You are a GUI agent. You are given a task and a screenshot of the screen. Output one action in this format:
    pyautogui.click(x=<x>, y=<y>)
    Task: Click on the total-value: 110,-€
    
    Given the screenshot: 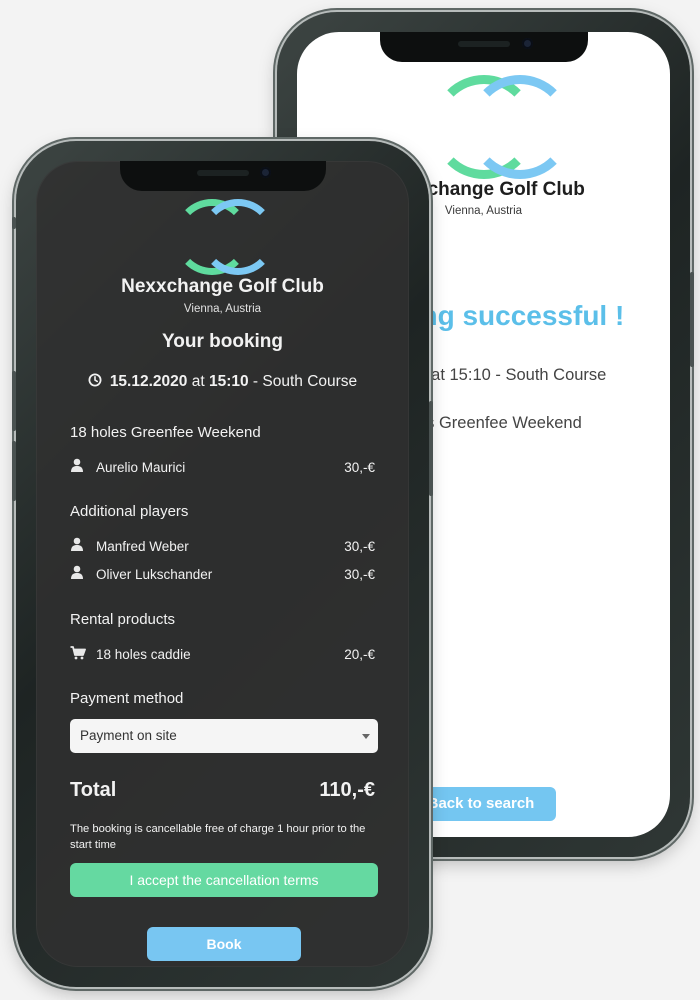 What is the action you would take?
    pyautogui.click(x=347, y=790)
    